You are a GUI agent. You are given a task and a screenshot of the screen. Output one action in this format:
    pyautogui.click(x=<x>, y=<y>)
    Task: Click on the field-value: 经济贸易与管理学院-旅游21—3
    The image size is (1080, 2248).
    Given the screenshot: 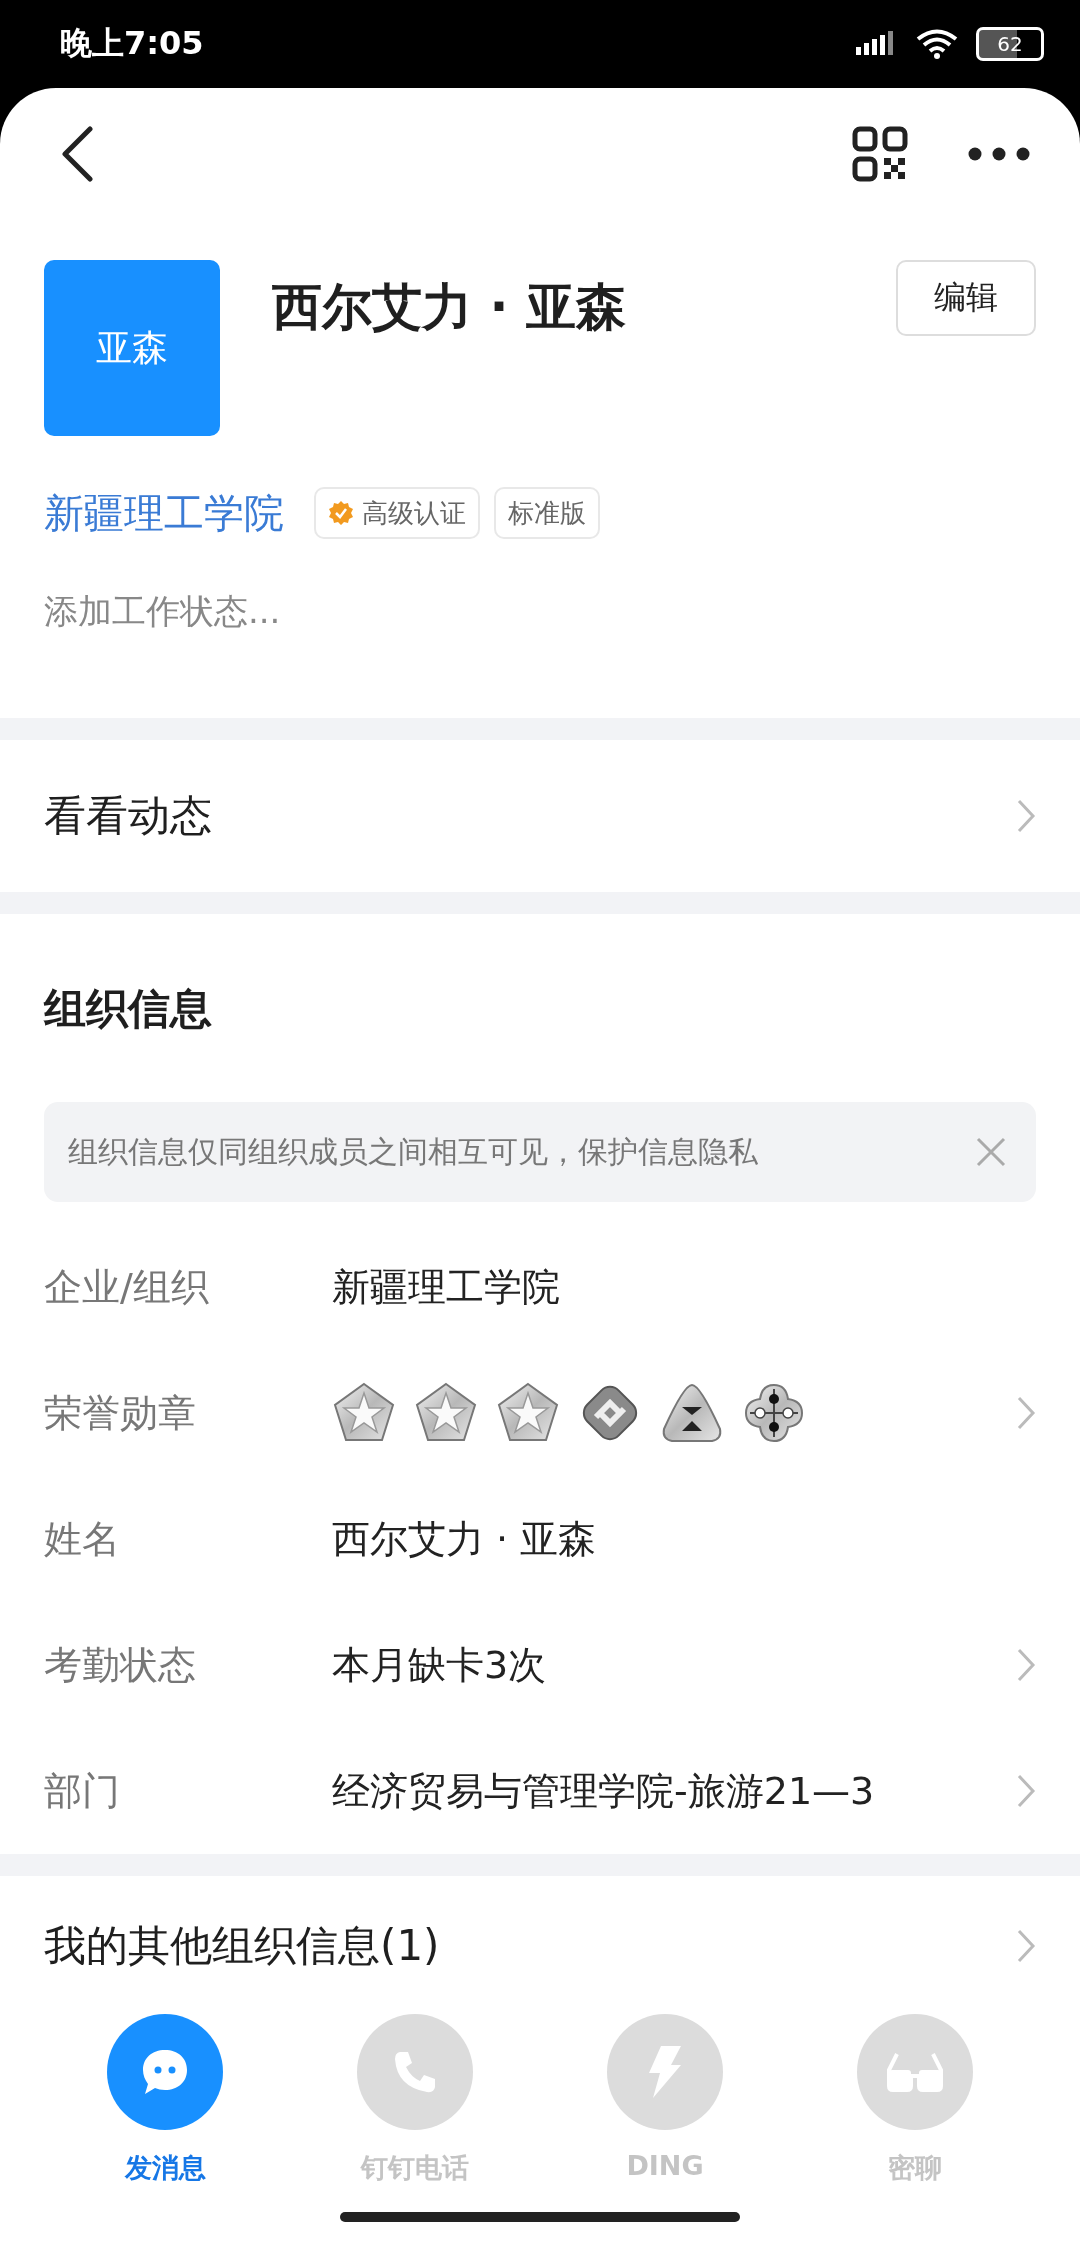 What is the action you would take?
    pyautogui.click(x=604, y=1791)
    